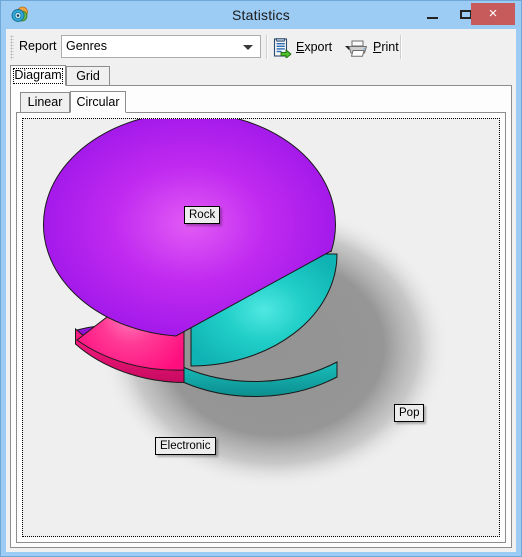  I want to click on export-clipboard-icon, so click(282, 48).